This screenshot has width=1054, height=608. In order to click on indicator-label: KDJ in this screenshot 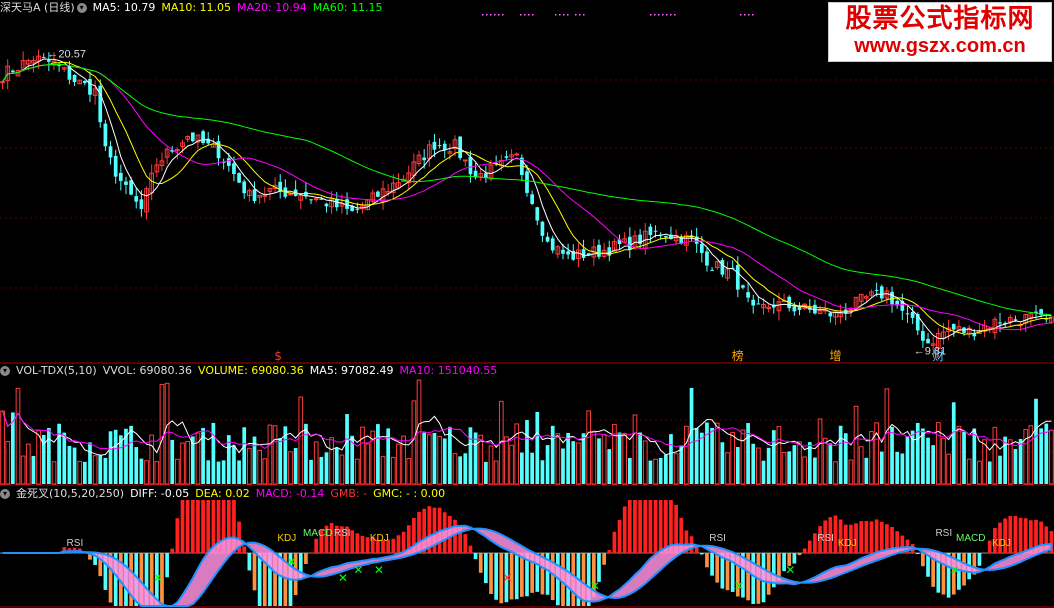, I will do `click(847, 543)`.